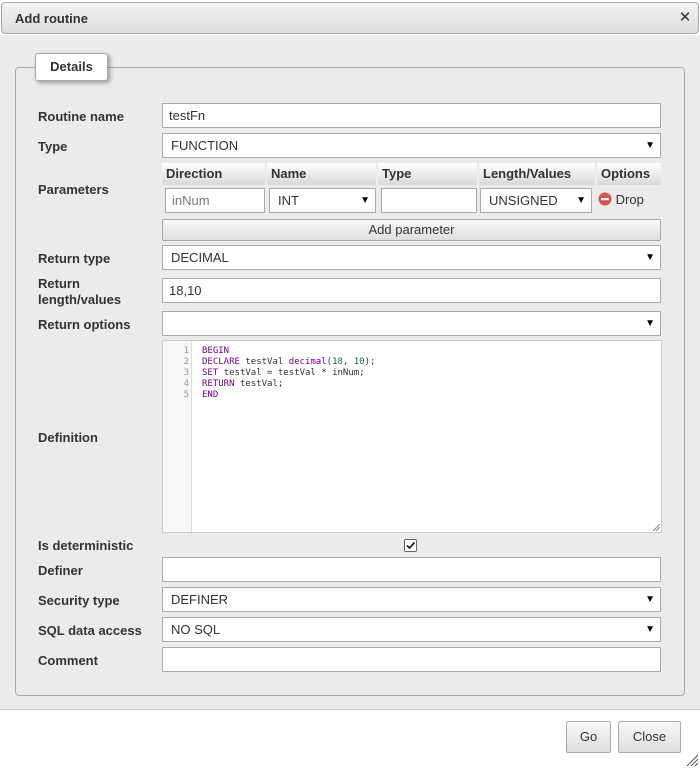  What do you see at coordinates (322, 200) in the screenshot?
I see `param-name-select: INT ▼` at bounding box center [322, 200].